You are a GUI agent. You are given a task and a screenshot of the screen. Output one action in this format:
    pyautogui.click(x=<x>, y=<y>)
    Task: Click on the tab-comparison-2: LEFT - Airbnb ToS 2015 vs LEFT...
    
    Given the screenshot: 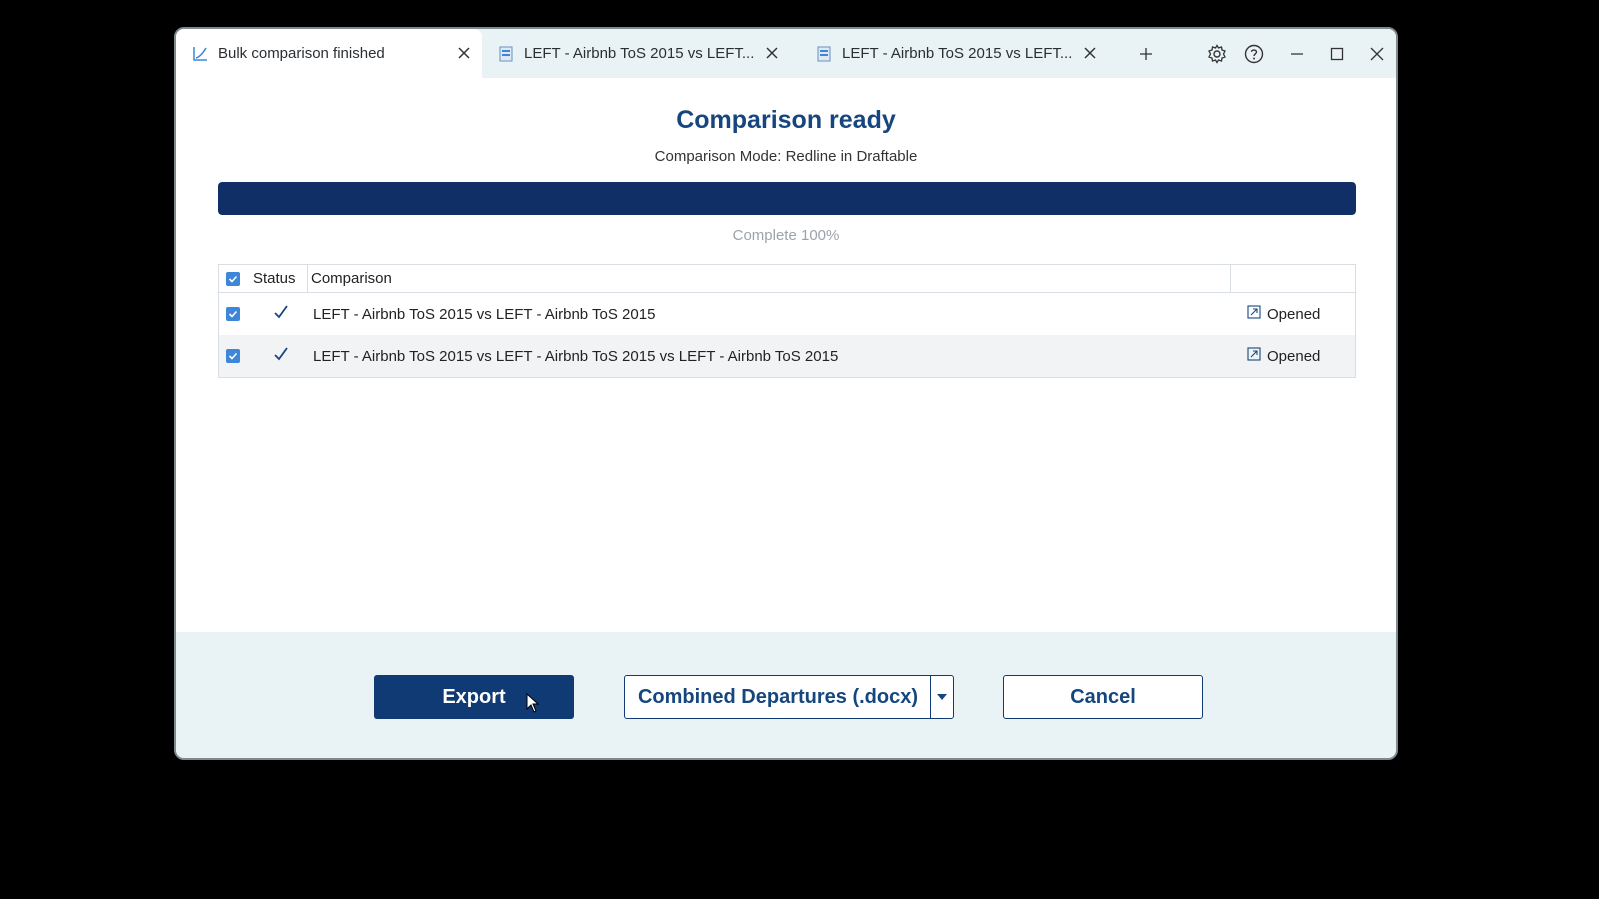 What is the action you would take?
    pyautogui.click(x=964, y=53)
    